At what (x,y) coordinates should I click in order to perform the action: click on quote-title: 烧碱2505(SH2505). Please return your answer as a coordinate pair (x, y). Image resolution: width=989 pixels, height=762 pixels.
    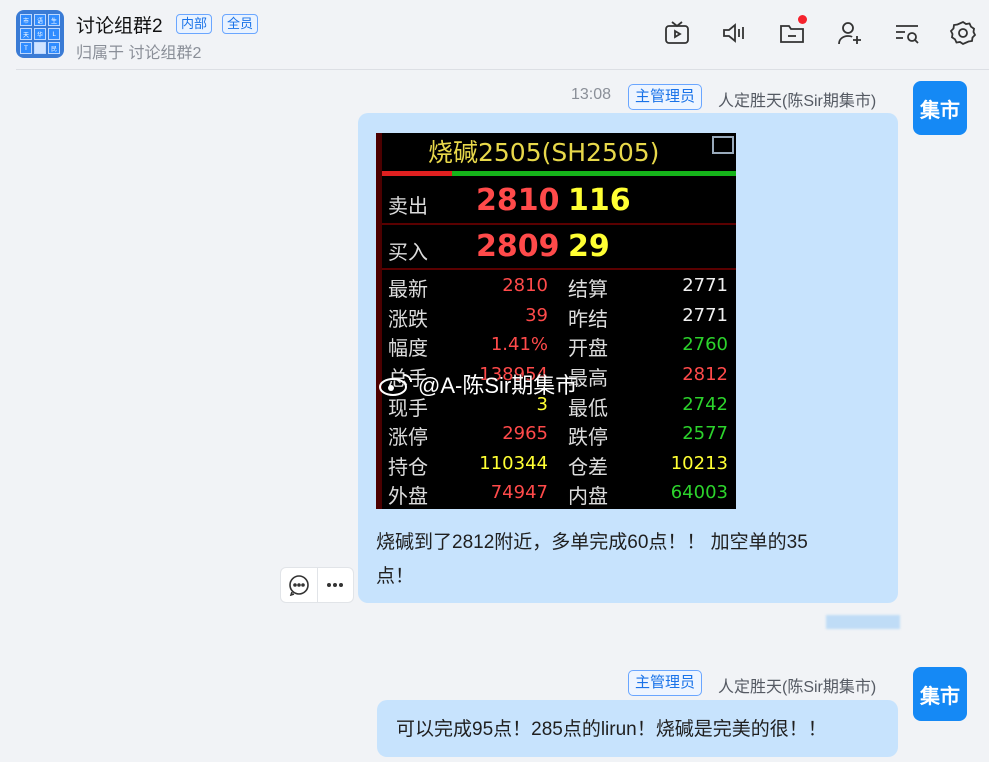
    Looking at the image, I should click on (544, 152).